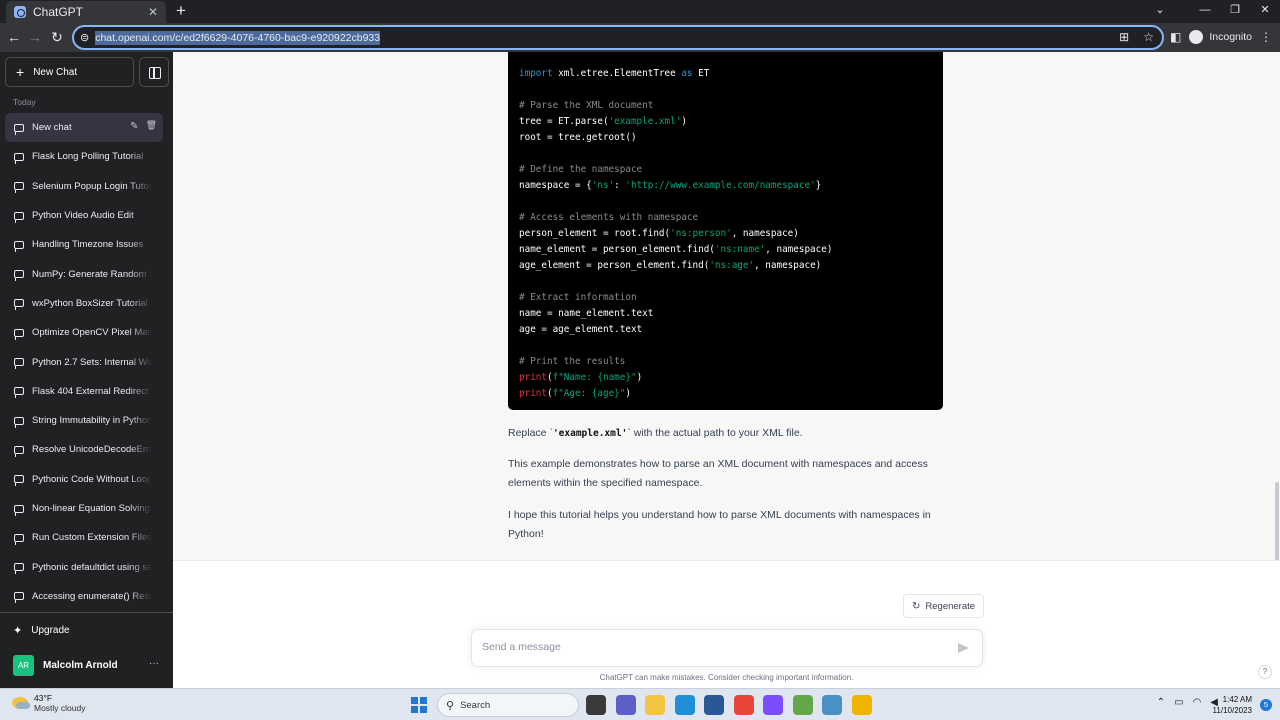 Image resolution: width=1280 pixels, height=720 pixels. I want to click on file-explorer-dark-icon, so click(596, 705).